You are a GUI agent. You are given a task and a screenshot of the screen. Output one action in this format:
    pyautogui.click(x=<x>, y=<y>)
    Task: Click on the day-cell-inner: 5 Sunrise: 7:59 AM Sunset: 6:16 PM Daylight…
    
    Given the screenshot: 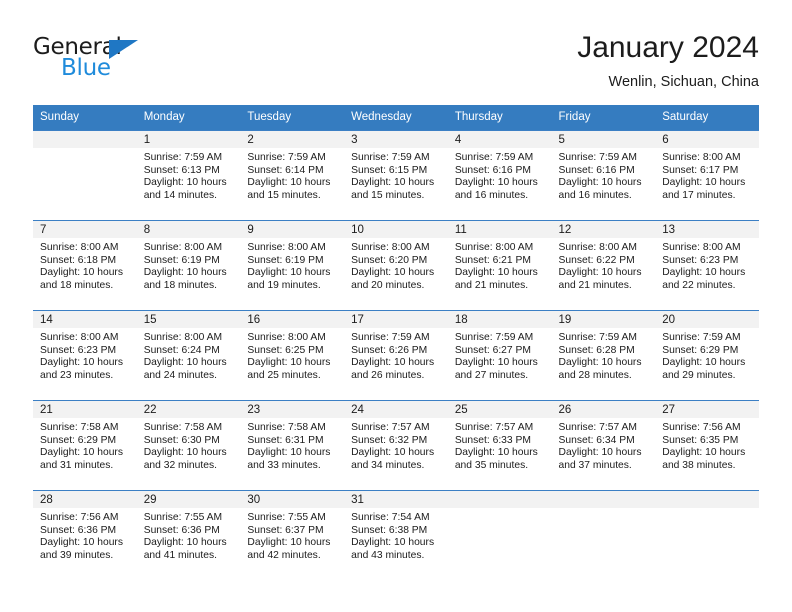 What is the action you would take?
    pyautogui.click(x=603, y=175)
    